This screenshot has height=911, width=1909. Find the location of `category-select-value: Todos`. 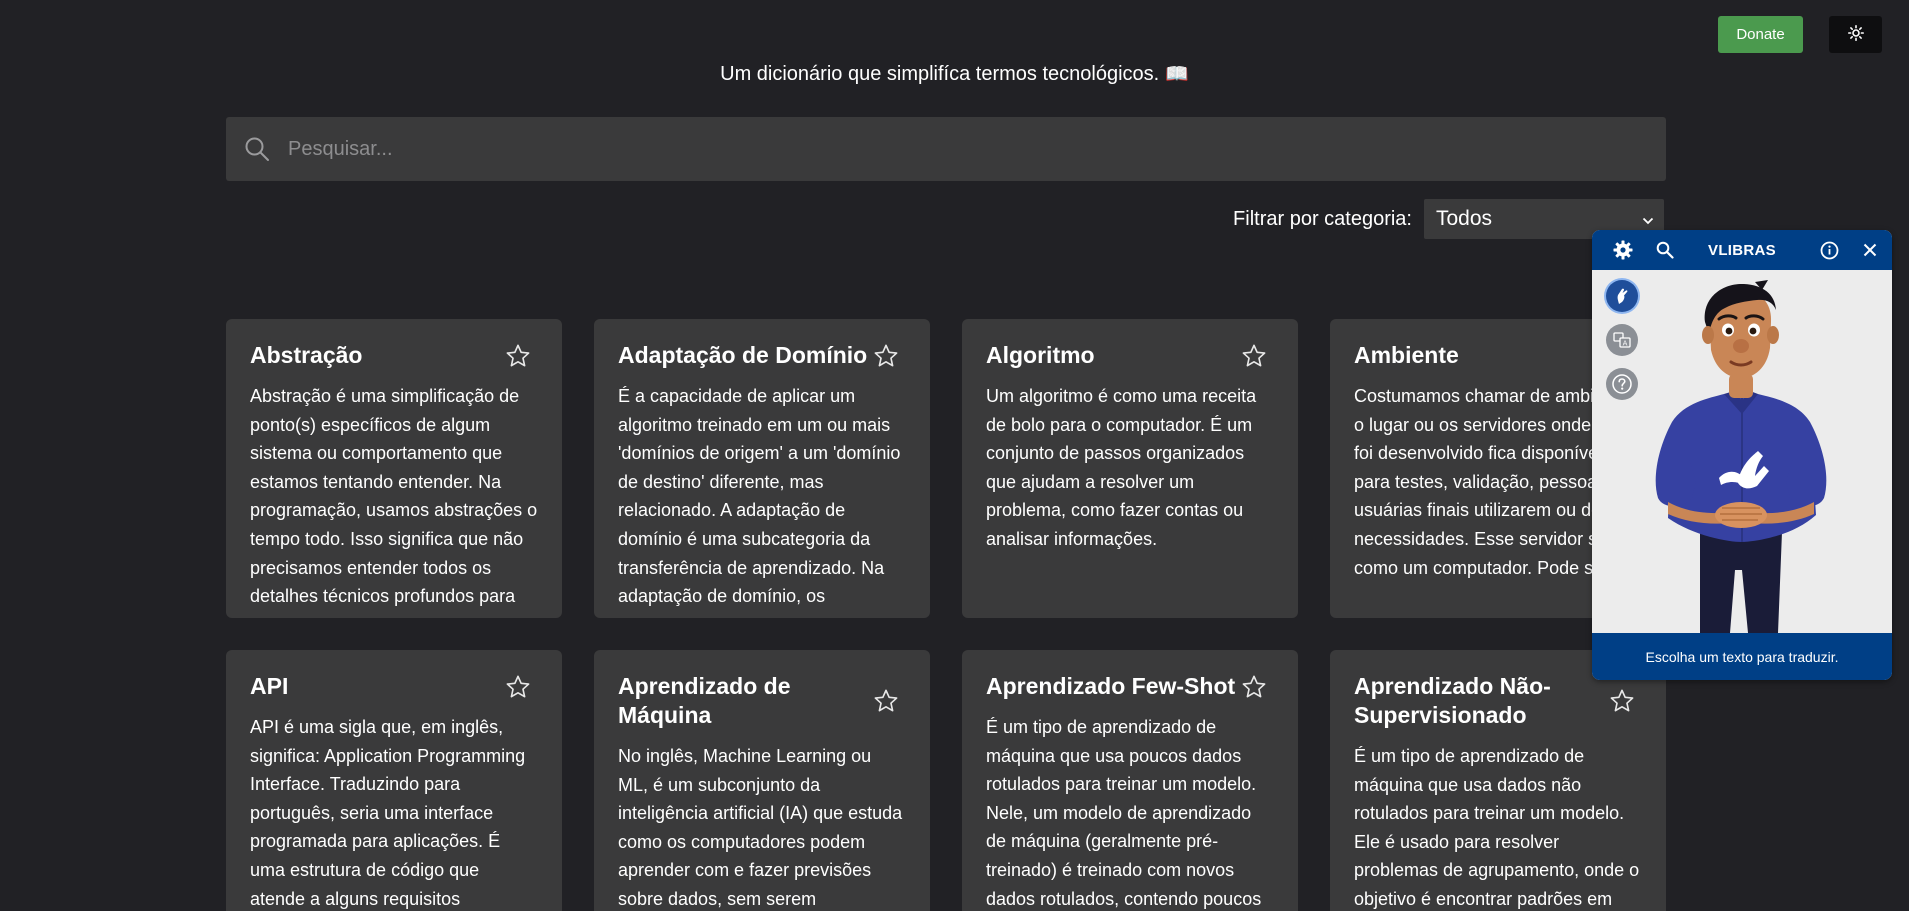

category-select-value: Todos is located at coordinates (1464, 218).